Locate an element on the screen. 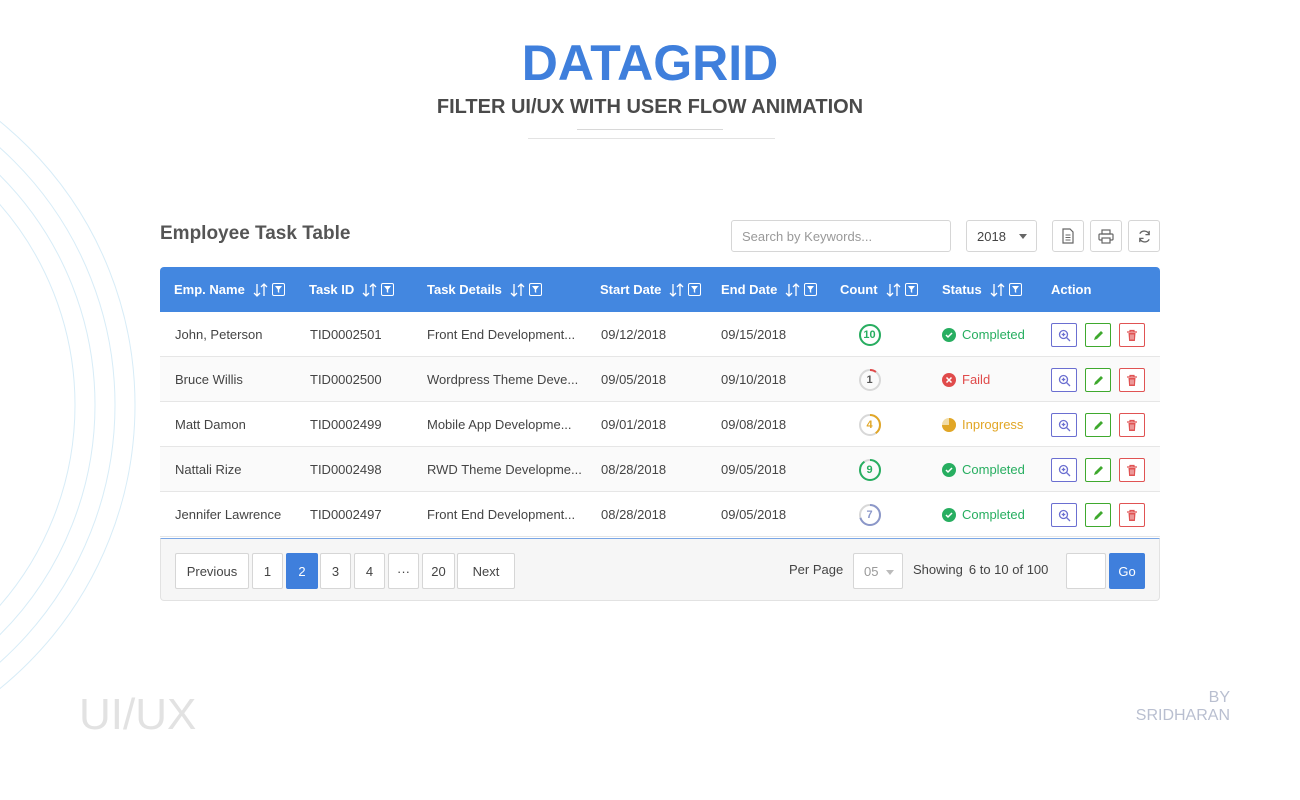 This screenshot has height=800, width=1300. employee-name-cell: Jennifer Lawrence is located at coordinates (228, 514).